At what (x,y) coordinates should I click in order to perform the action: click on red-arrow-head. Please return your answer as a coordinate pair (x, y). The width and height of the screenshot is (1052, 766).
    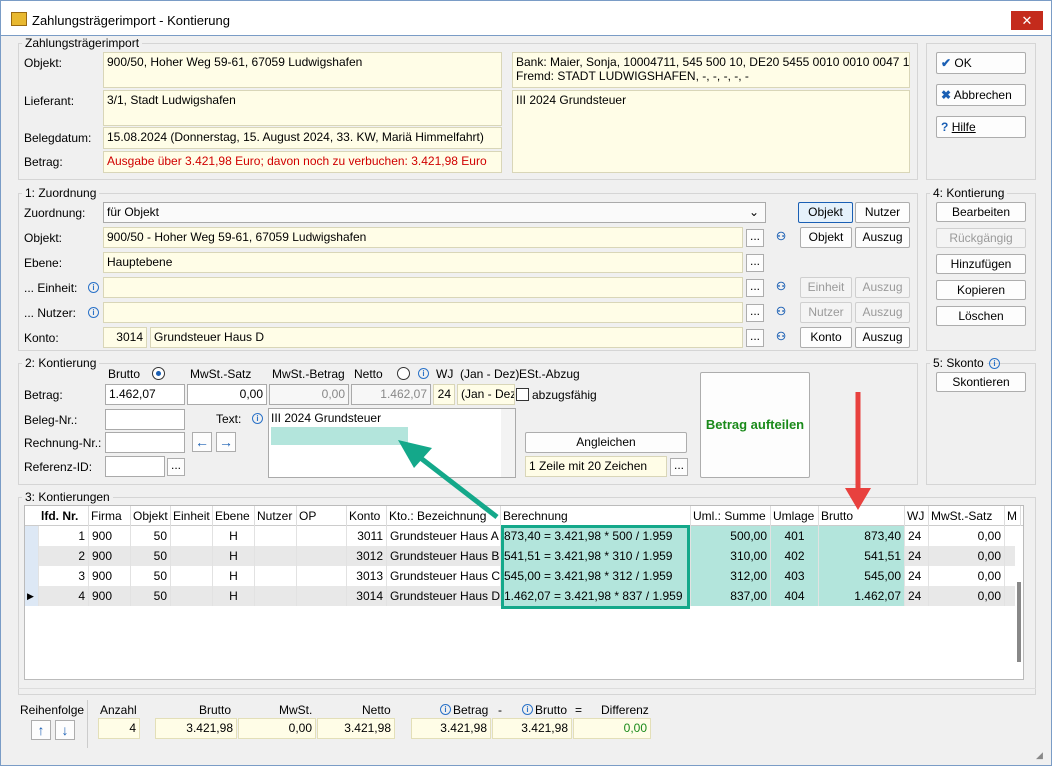
    Looking at the image, I should click on (858, 499).